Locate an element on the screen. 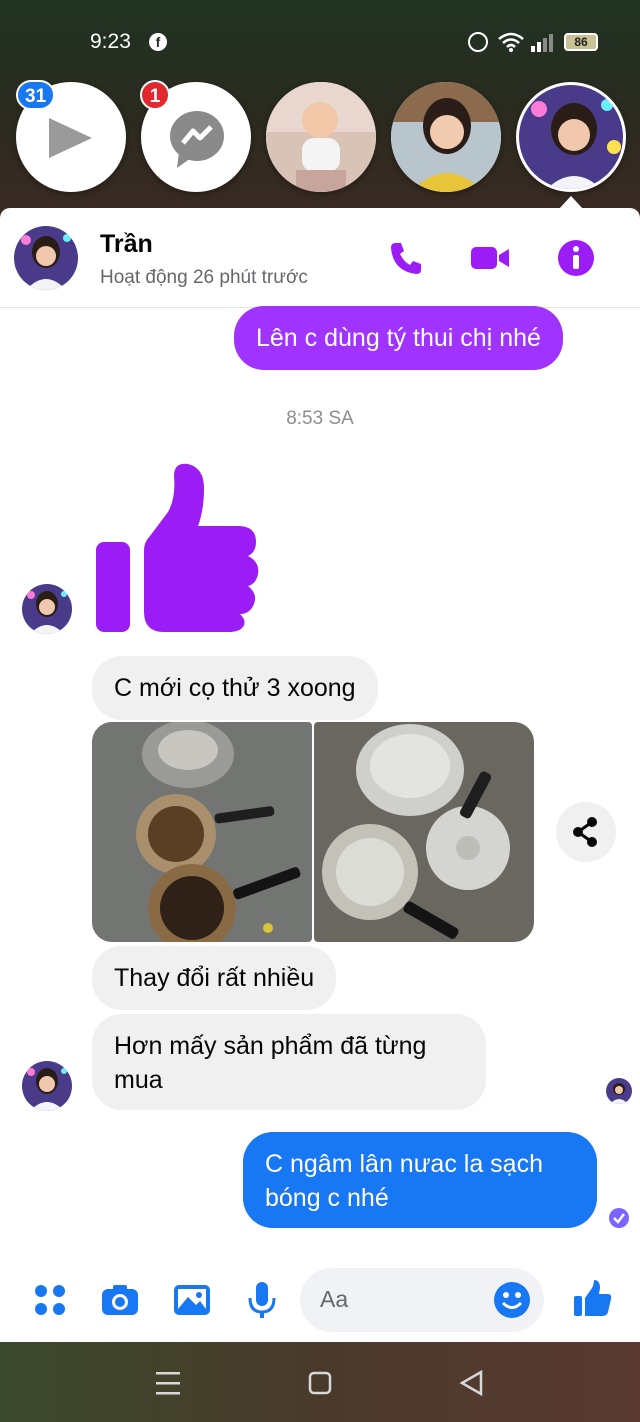 This screenshot has width=640, height=1422. delivered-check-icon is located at coordinates (619, 1218).